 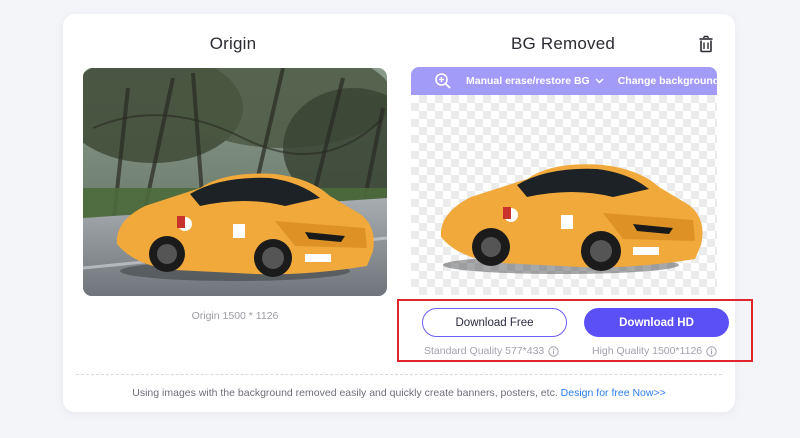 I want to click on bg-removed-title: BG Removed, so click(x=563, y=43).